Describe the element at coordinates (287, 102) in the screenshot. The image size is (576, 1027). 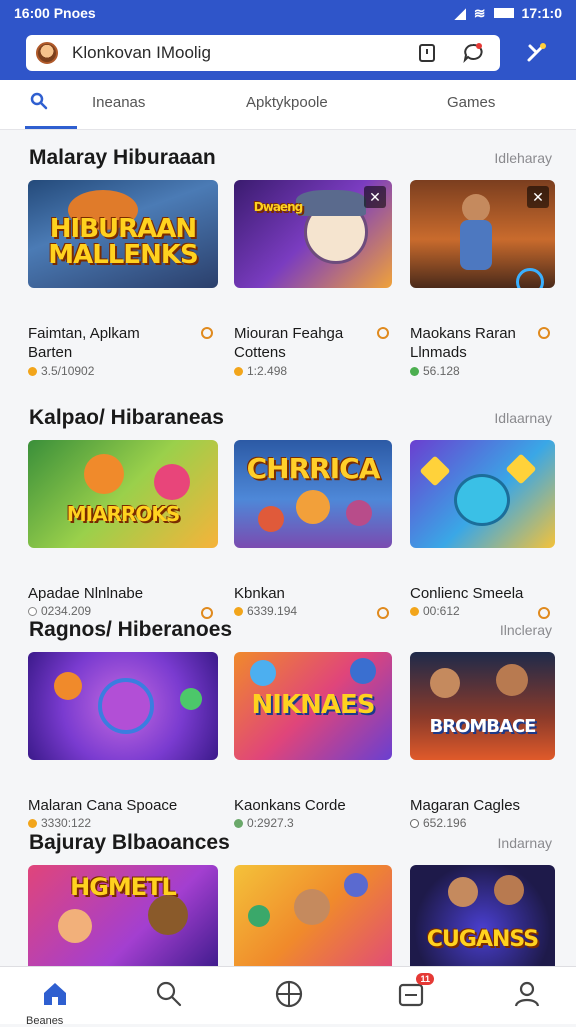
I see `tab-apps: Apktykpoole` at that location.